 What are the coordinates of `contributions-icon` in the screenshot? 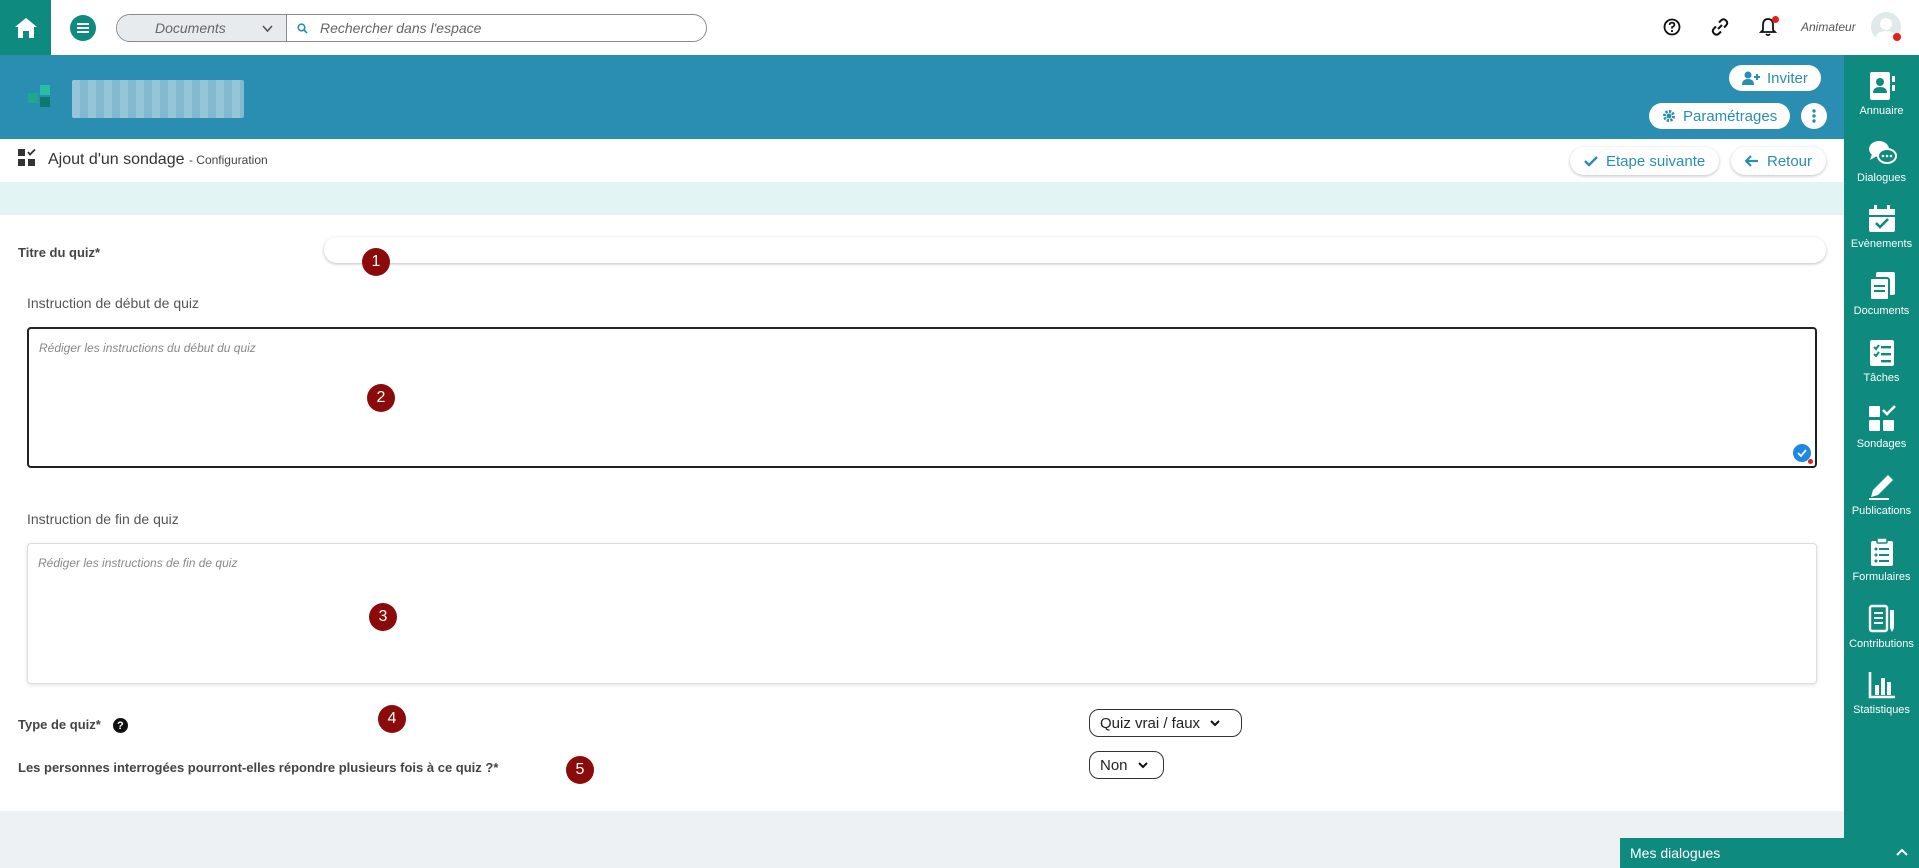 It's located at (1881, 618).